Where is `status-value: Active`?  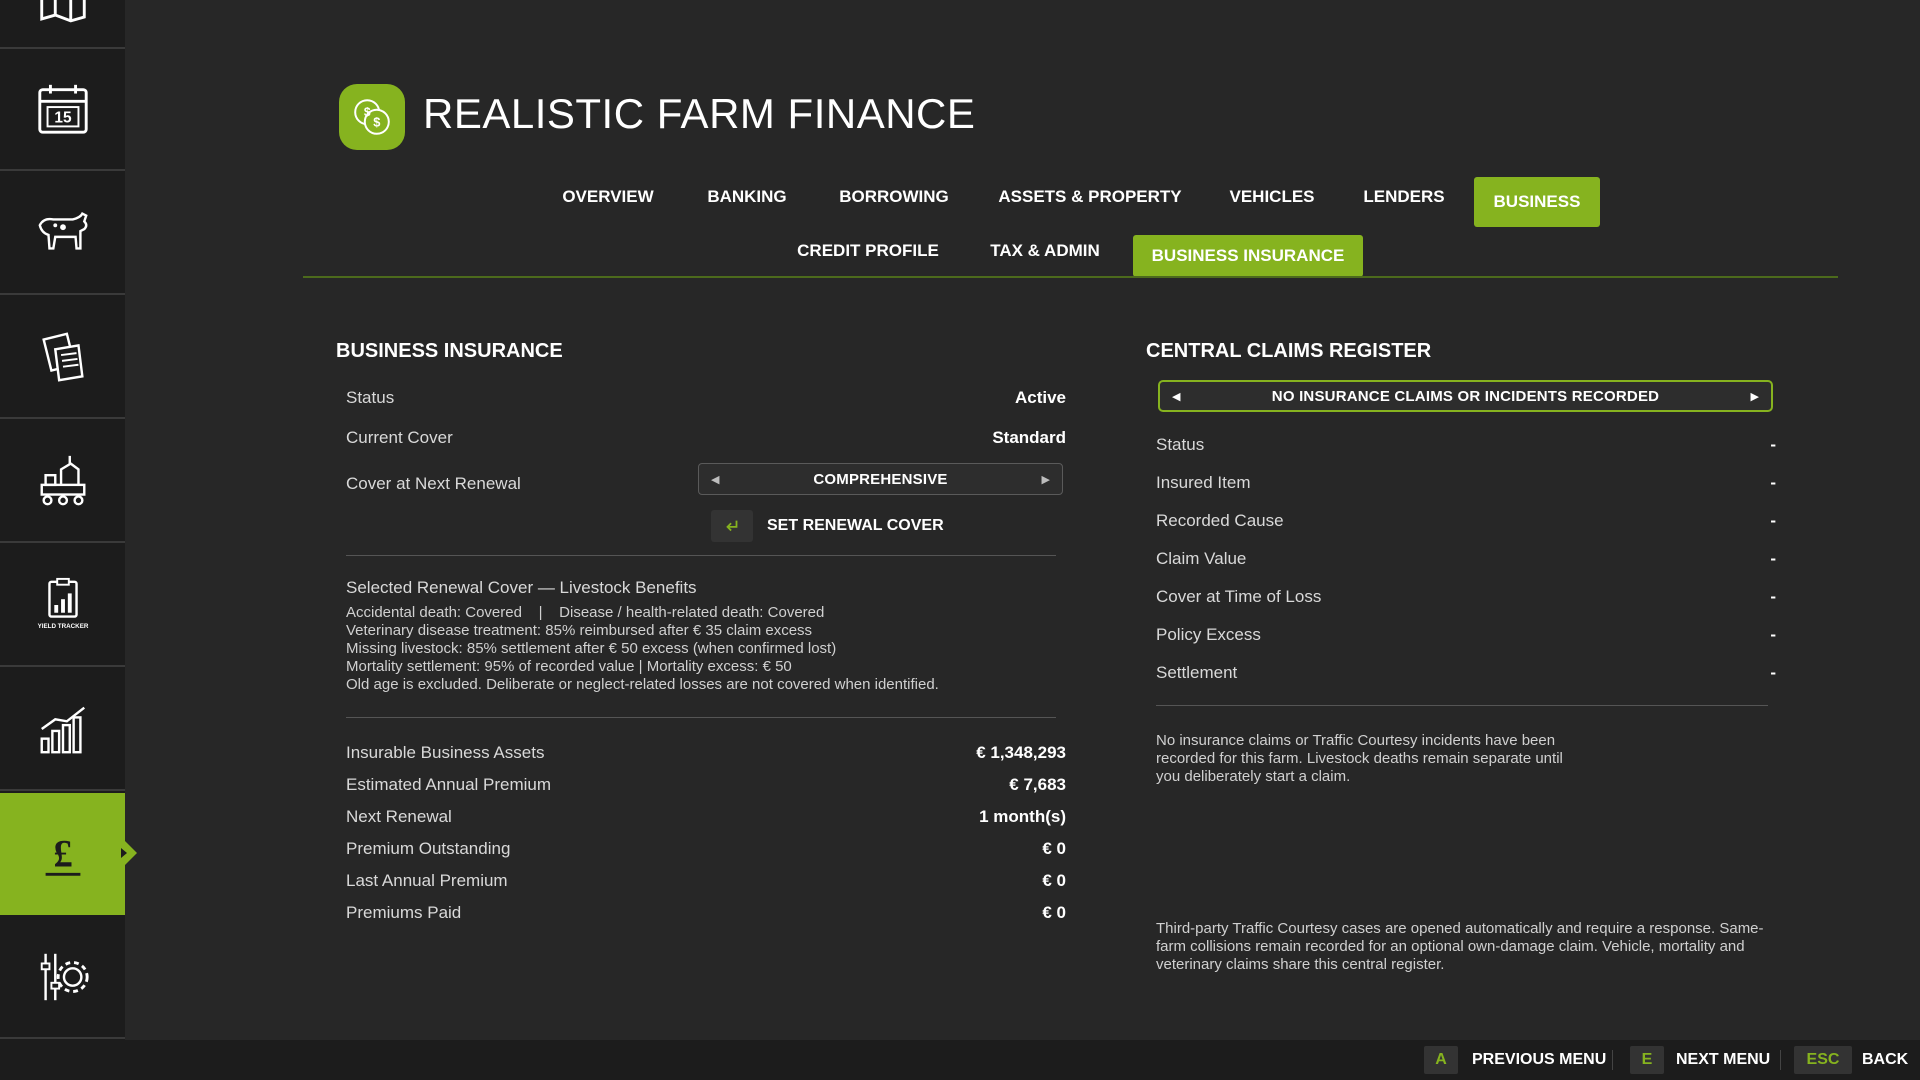 status-value: Active is located at coordinates (1040, 397).